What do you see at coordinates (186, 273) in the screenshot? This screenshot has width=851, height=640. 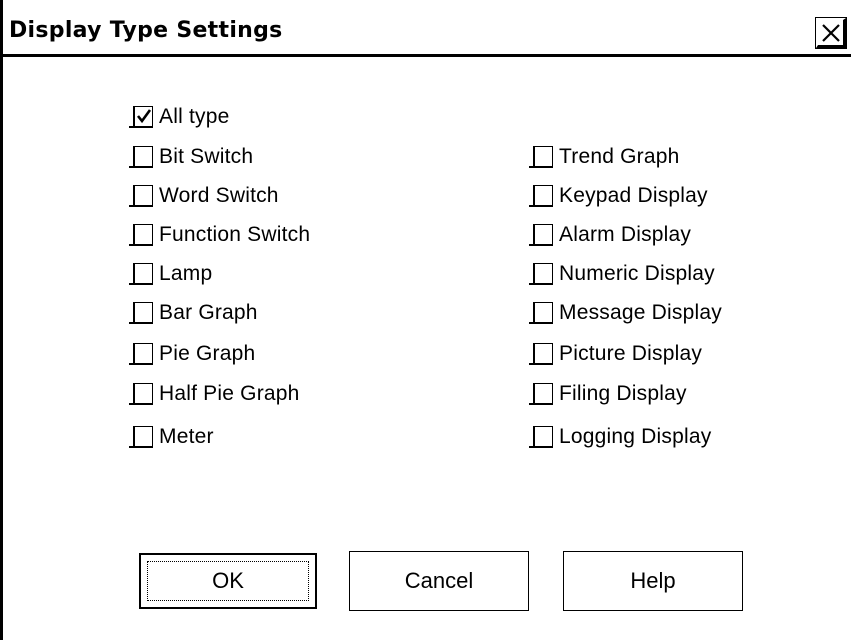 I see `checkbox-label: Lamp` at bounding box center [186, 273].